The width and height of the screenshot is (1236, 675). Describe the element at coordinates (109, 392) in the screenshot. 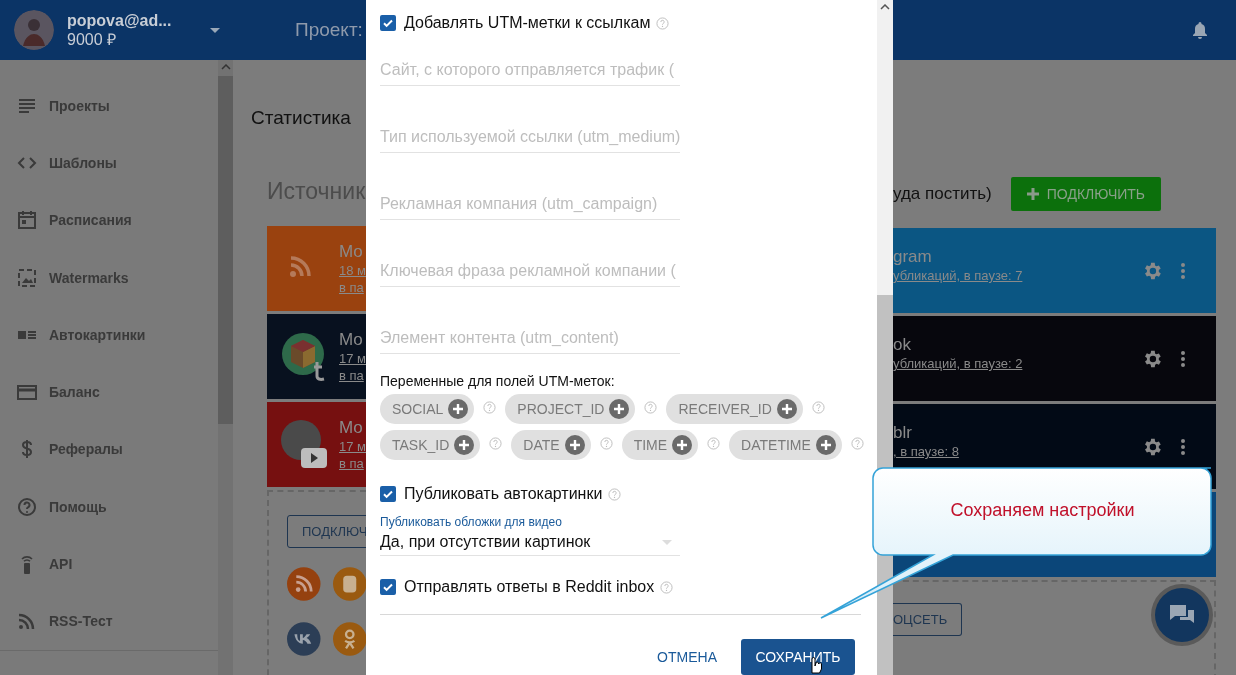

I see `sidebar-item: Баланс` at that location.